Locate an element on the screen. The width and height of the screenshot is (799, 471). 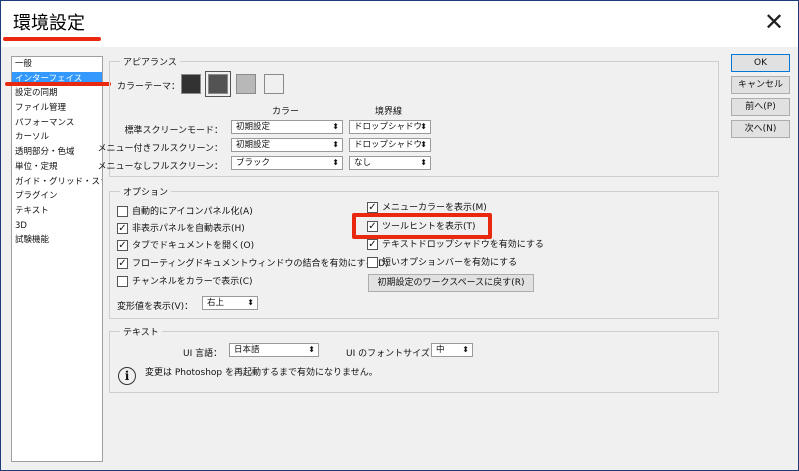
theme-swatch-medium is located at coordinates (246, 84).